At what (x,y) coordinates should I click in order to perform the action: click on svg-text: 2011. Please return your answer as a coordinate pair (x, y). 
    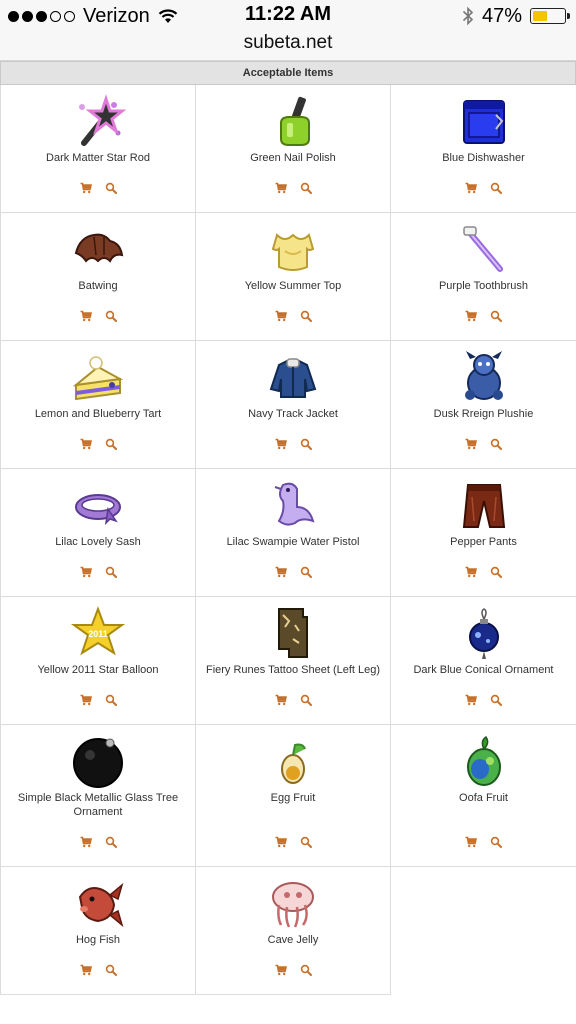
    Looking at the image, I should click on (98, 634).